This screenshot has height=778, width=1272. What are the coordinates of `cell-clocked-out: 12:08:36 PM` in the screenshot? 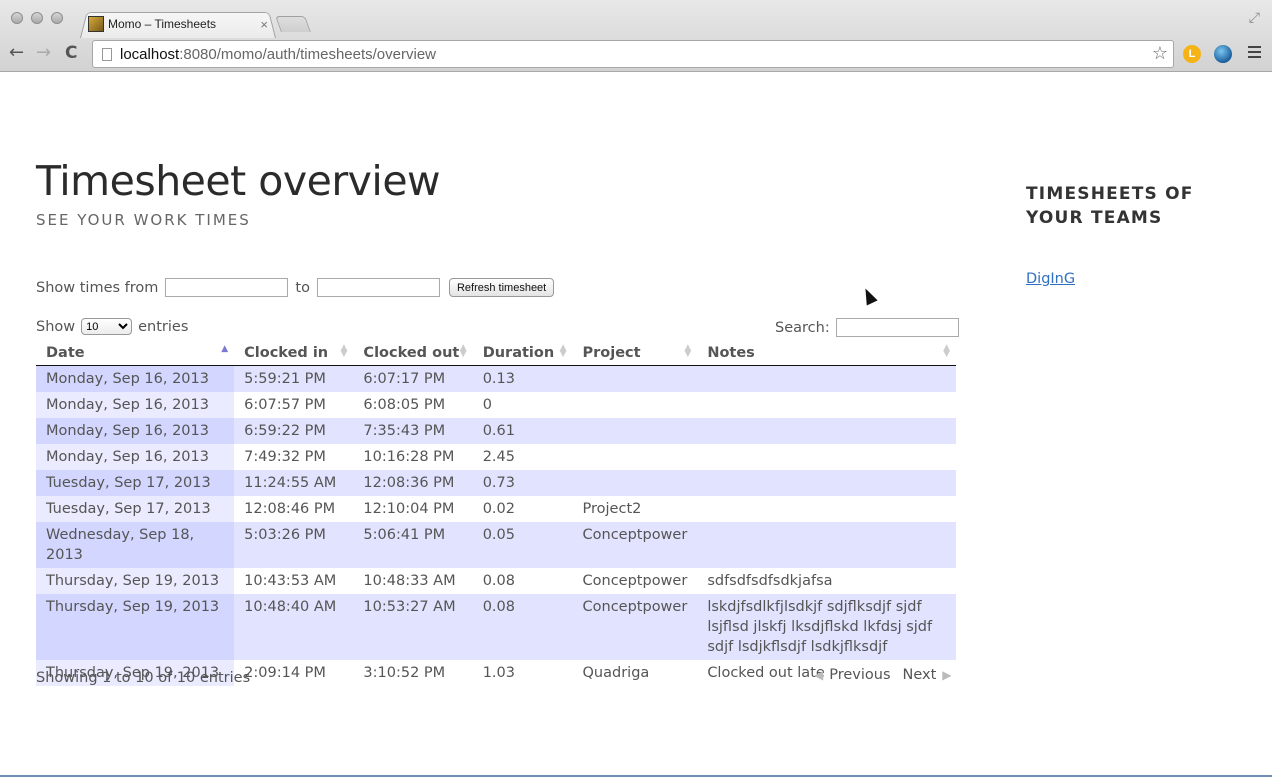 It's located at (413, 482).